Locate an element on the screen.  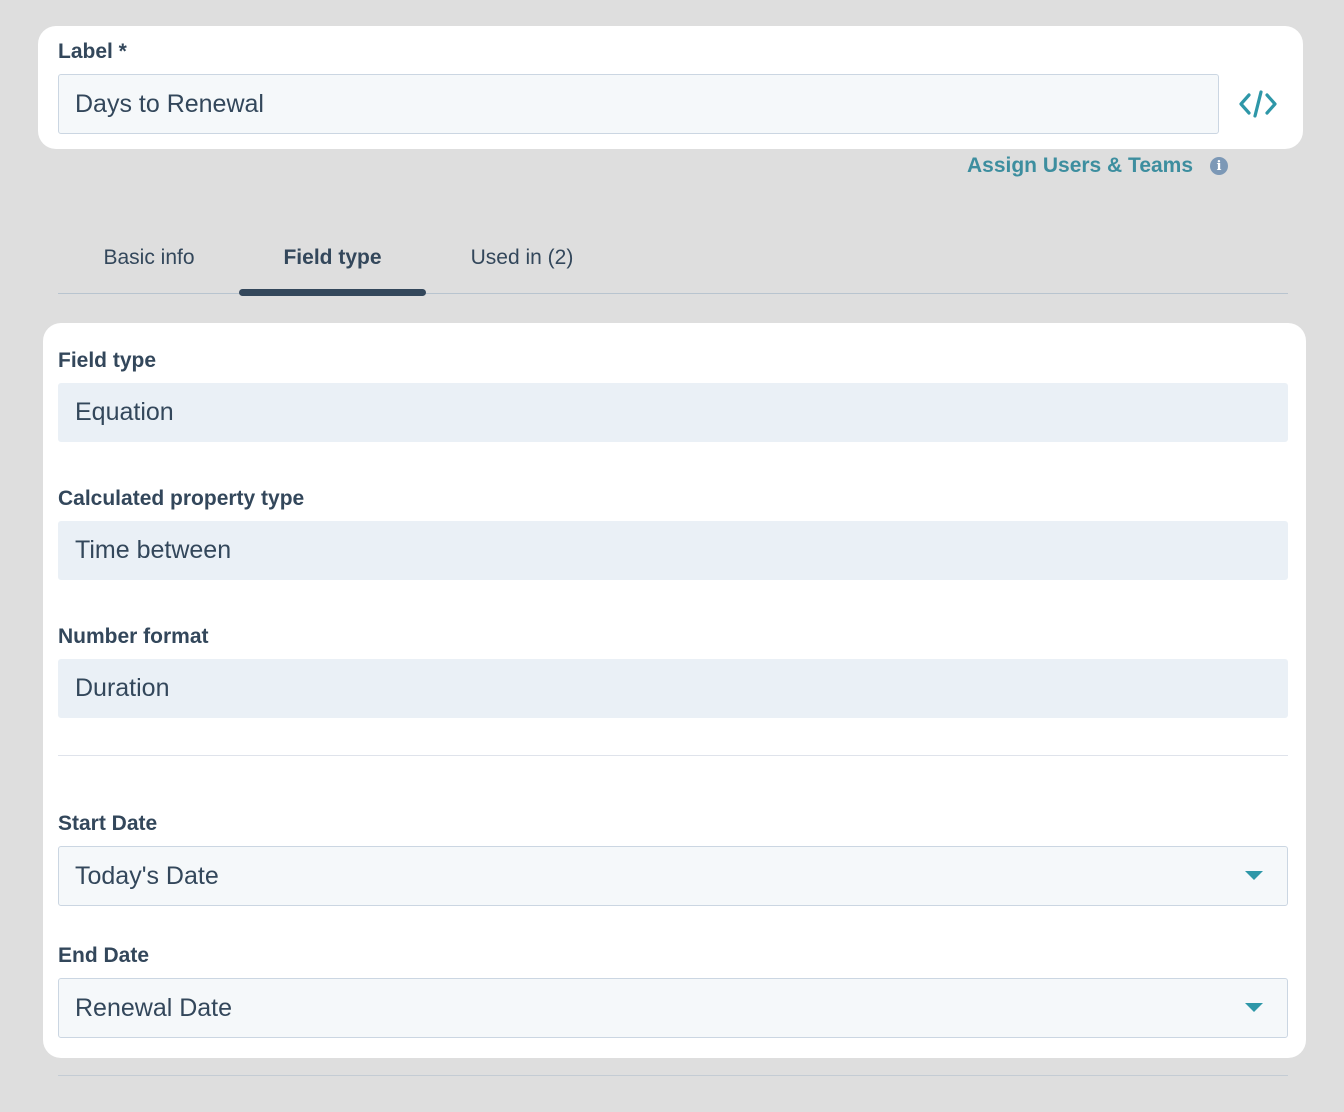
number-format-label: Number format is located at coordinates (133, 636).